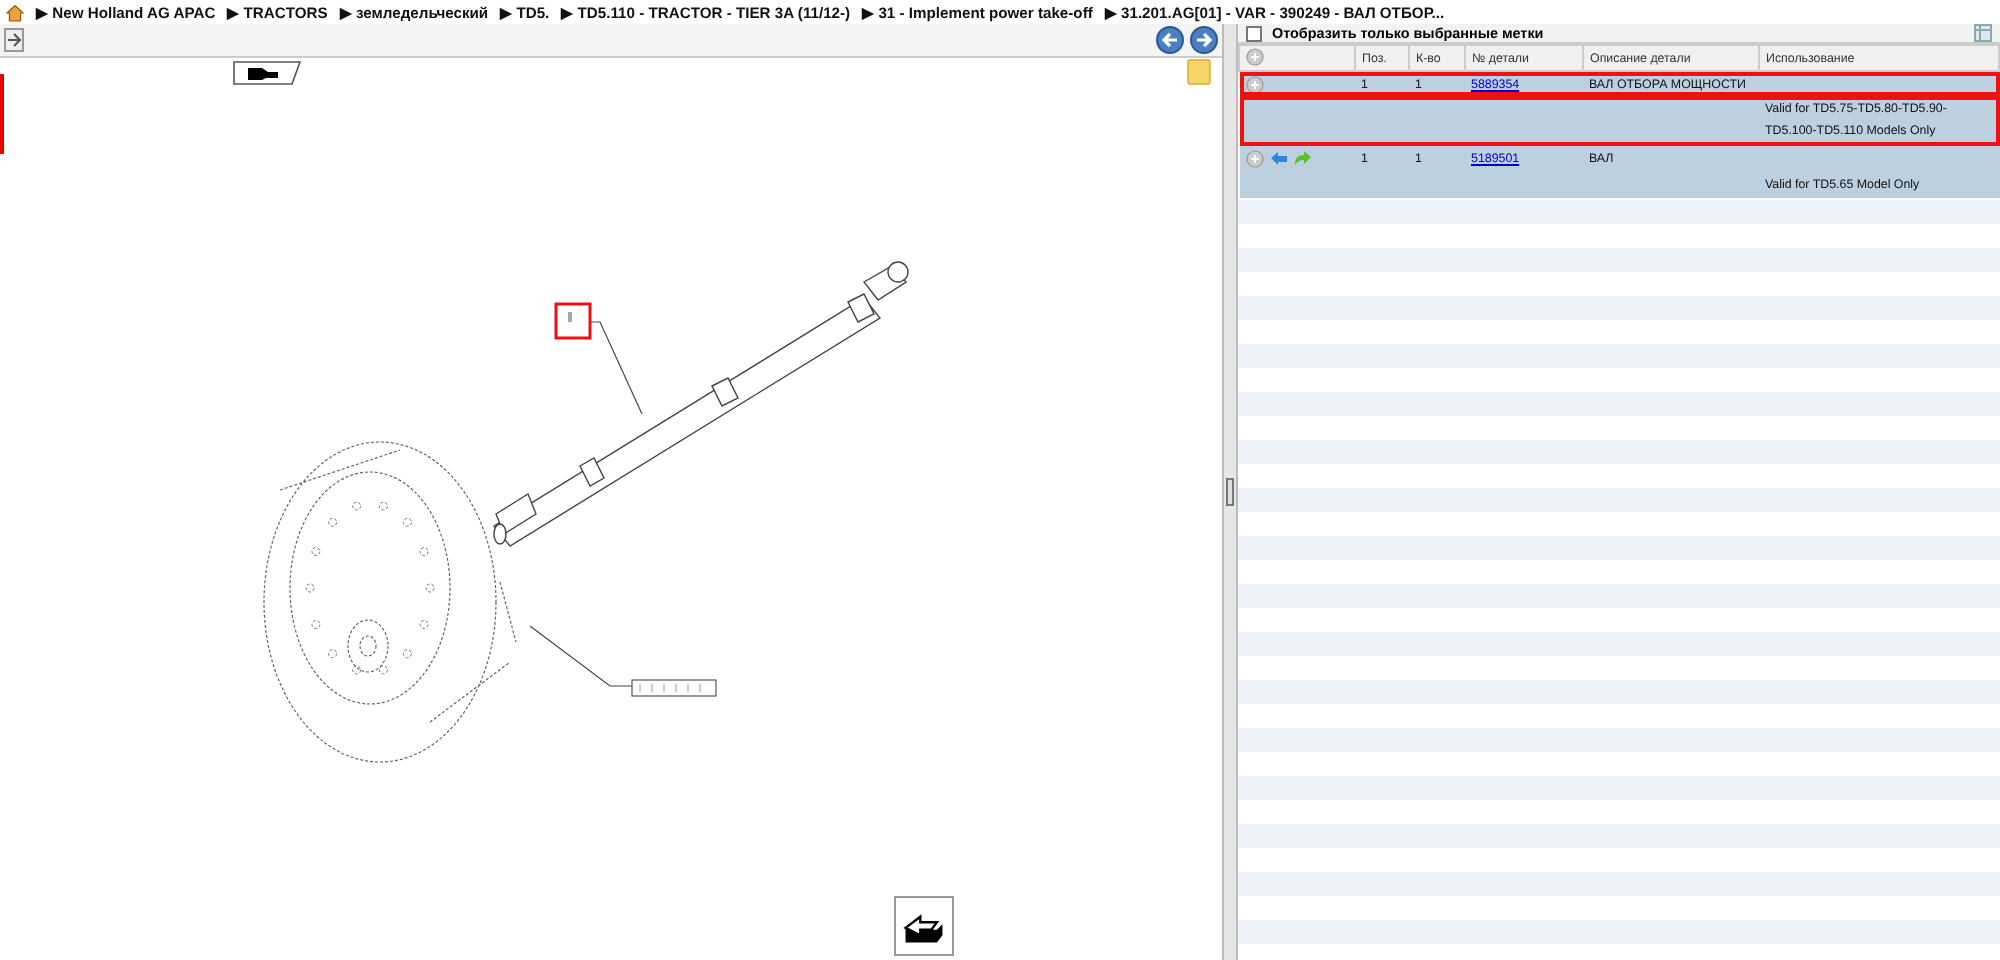 This screenshot has height=960, width=2000. What do you see at coordinates (1254, 33) in the screenshot?
I see `filter-checkbox` at bounding box center [1254, 33].